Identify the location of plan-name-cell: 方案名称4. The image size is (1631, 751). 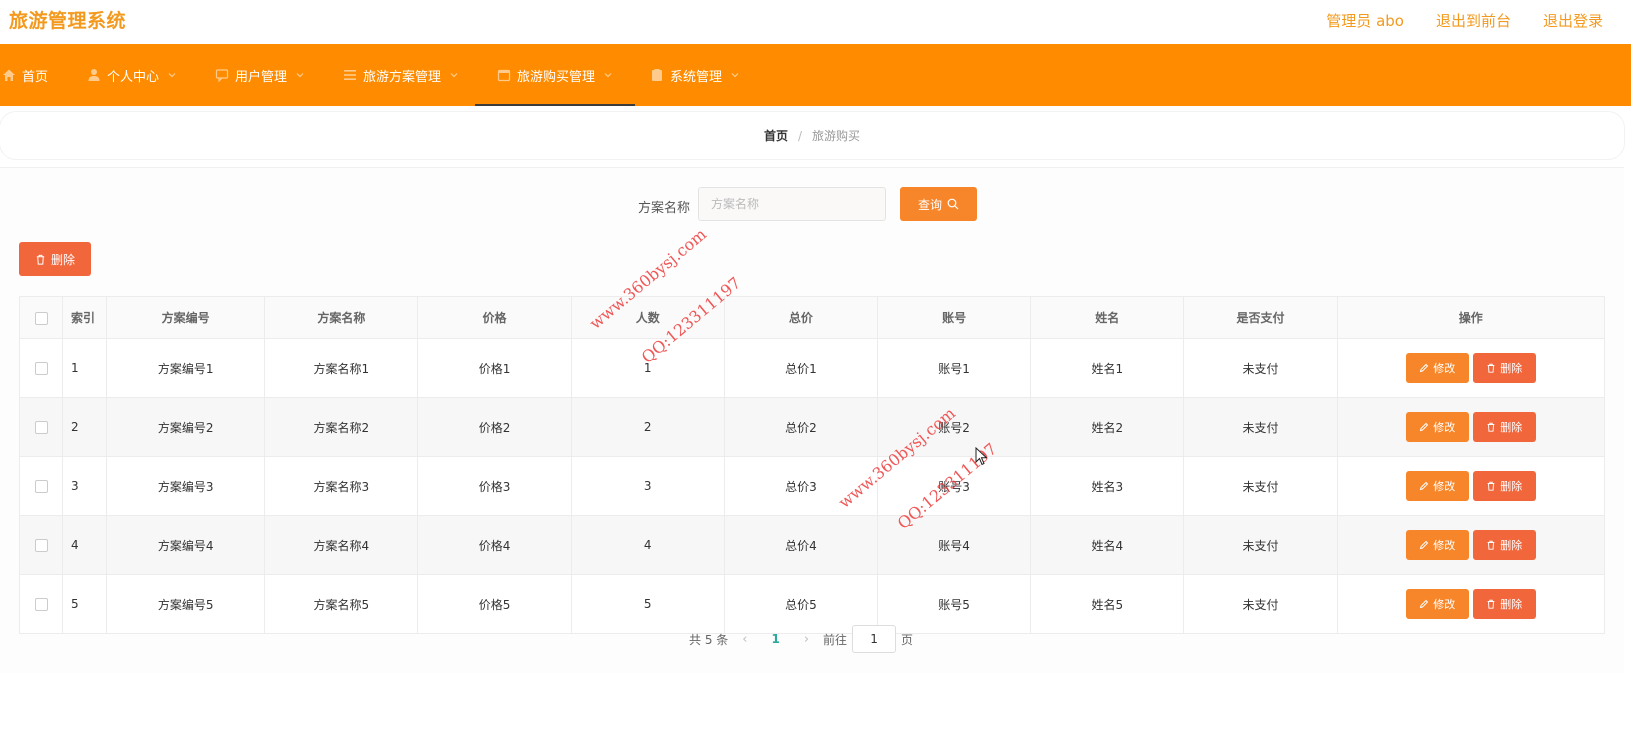
(341, 545).